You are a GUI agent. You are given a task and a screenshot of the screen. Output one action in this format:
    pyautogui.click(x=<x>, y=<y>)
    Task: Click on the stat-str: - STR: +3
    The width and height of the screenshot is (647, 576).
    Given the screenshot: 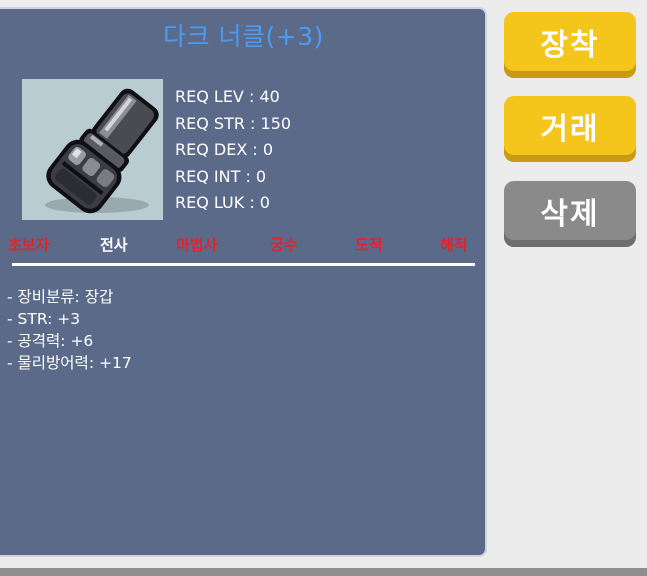 What is the action you would take?
    pyautogui.click(x=44, y=319)
    